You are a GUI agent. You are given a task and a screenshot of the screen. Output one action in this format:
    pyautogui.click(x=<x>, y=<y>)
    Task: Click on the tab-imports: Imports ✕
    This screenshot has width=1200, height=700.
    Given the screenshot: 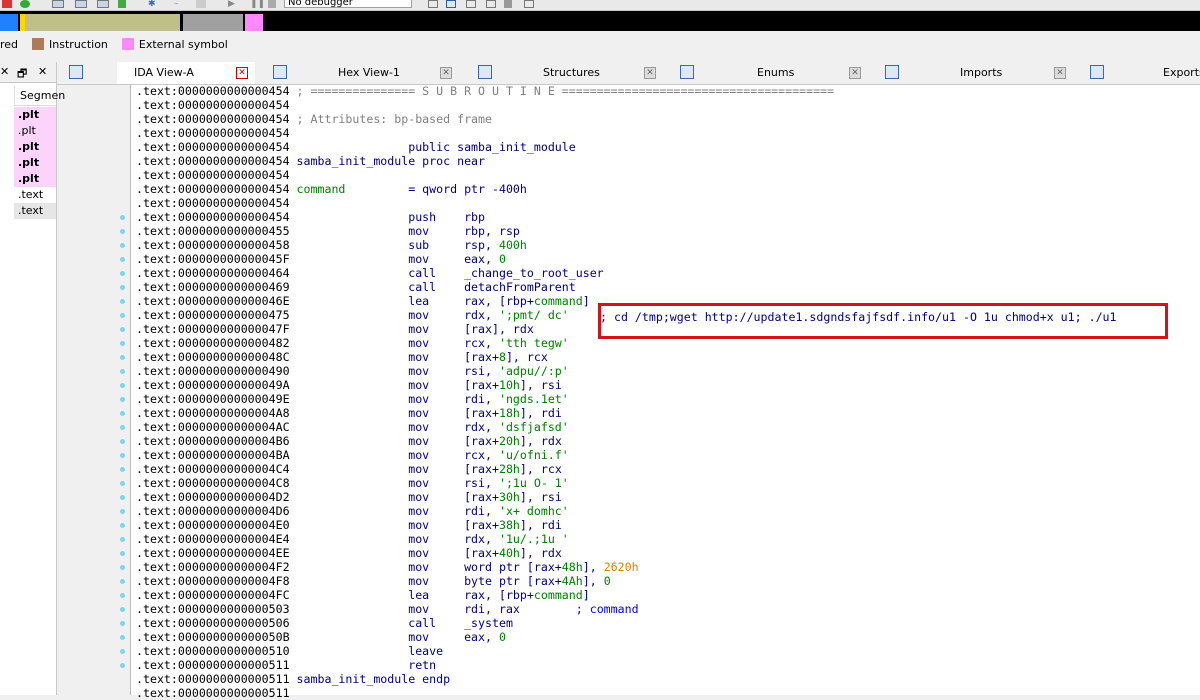 What is the action you would take?
    pyautogui.click(x=967, y=73)
    